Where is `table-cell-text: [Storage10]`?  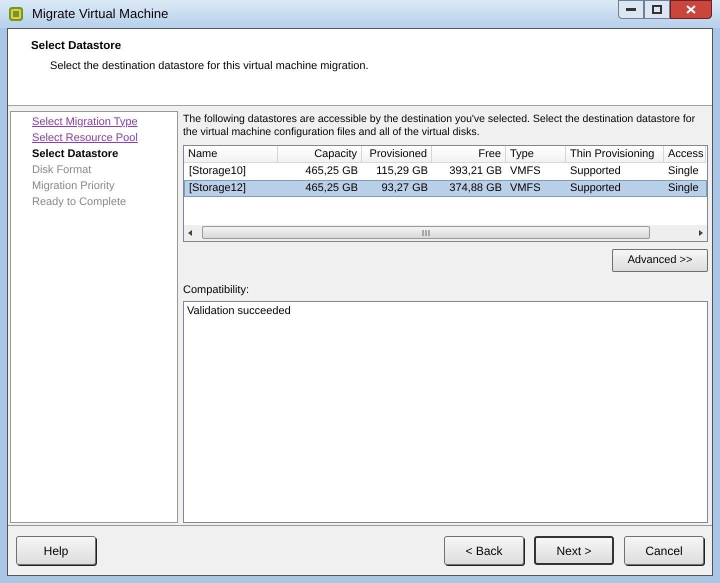 table-cell-text: [Storage10] is located at coordinates (217, 171).